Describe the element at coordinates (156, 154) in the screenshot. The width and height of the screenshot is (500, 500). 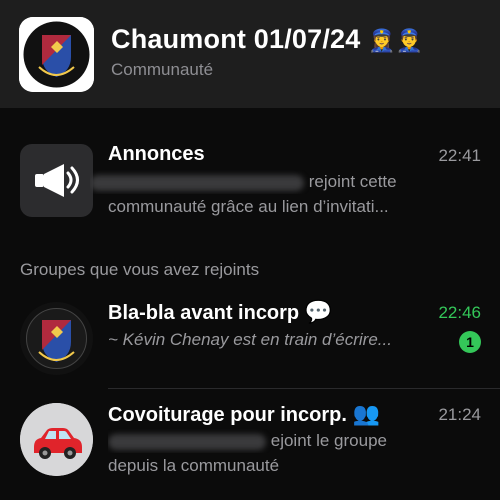
I see `announcements-title: Annonces` at that location.